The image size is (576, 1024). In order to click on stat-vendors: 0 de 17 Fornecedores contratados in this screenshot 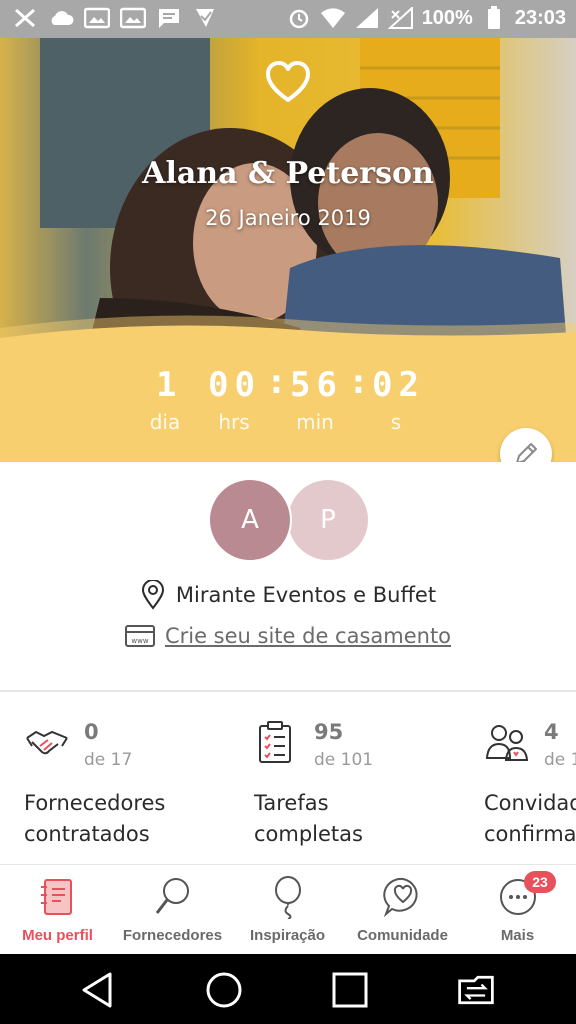, I will do `click(139, 778)`.